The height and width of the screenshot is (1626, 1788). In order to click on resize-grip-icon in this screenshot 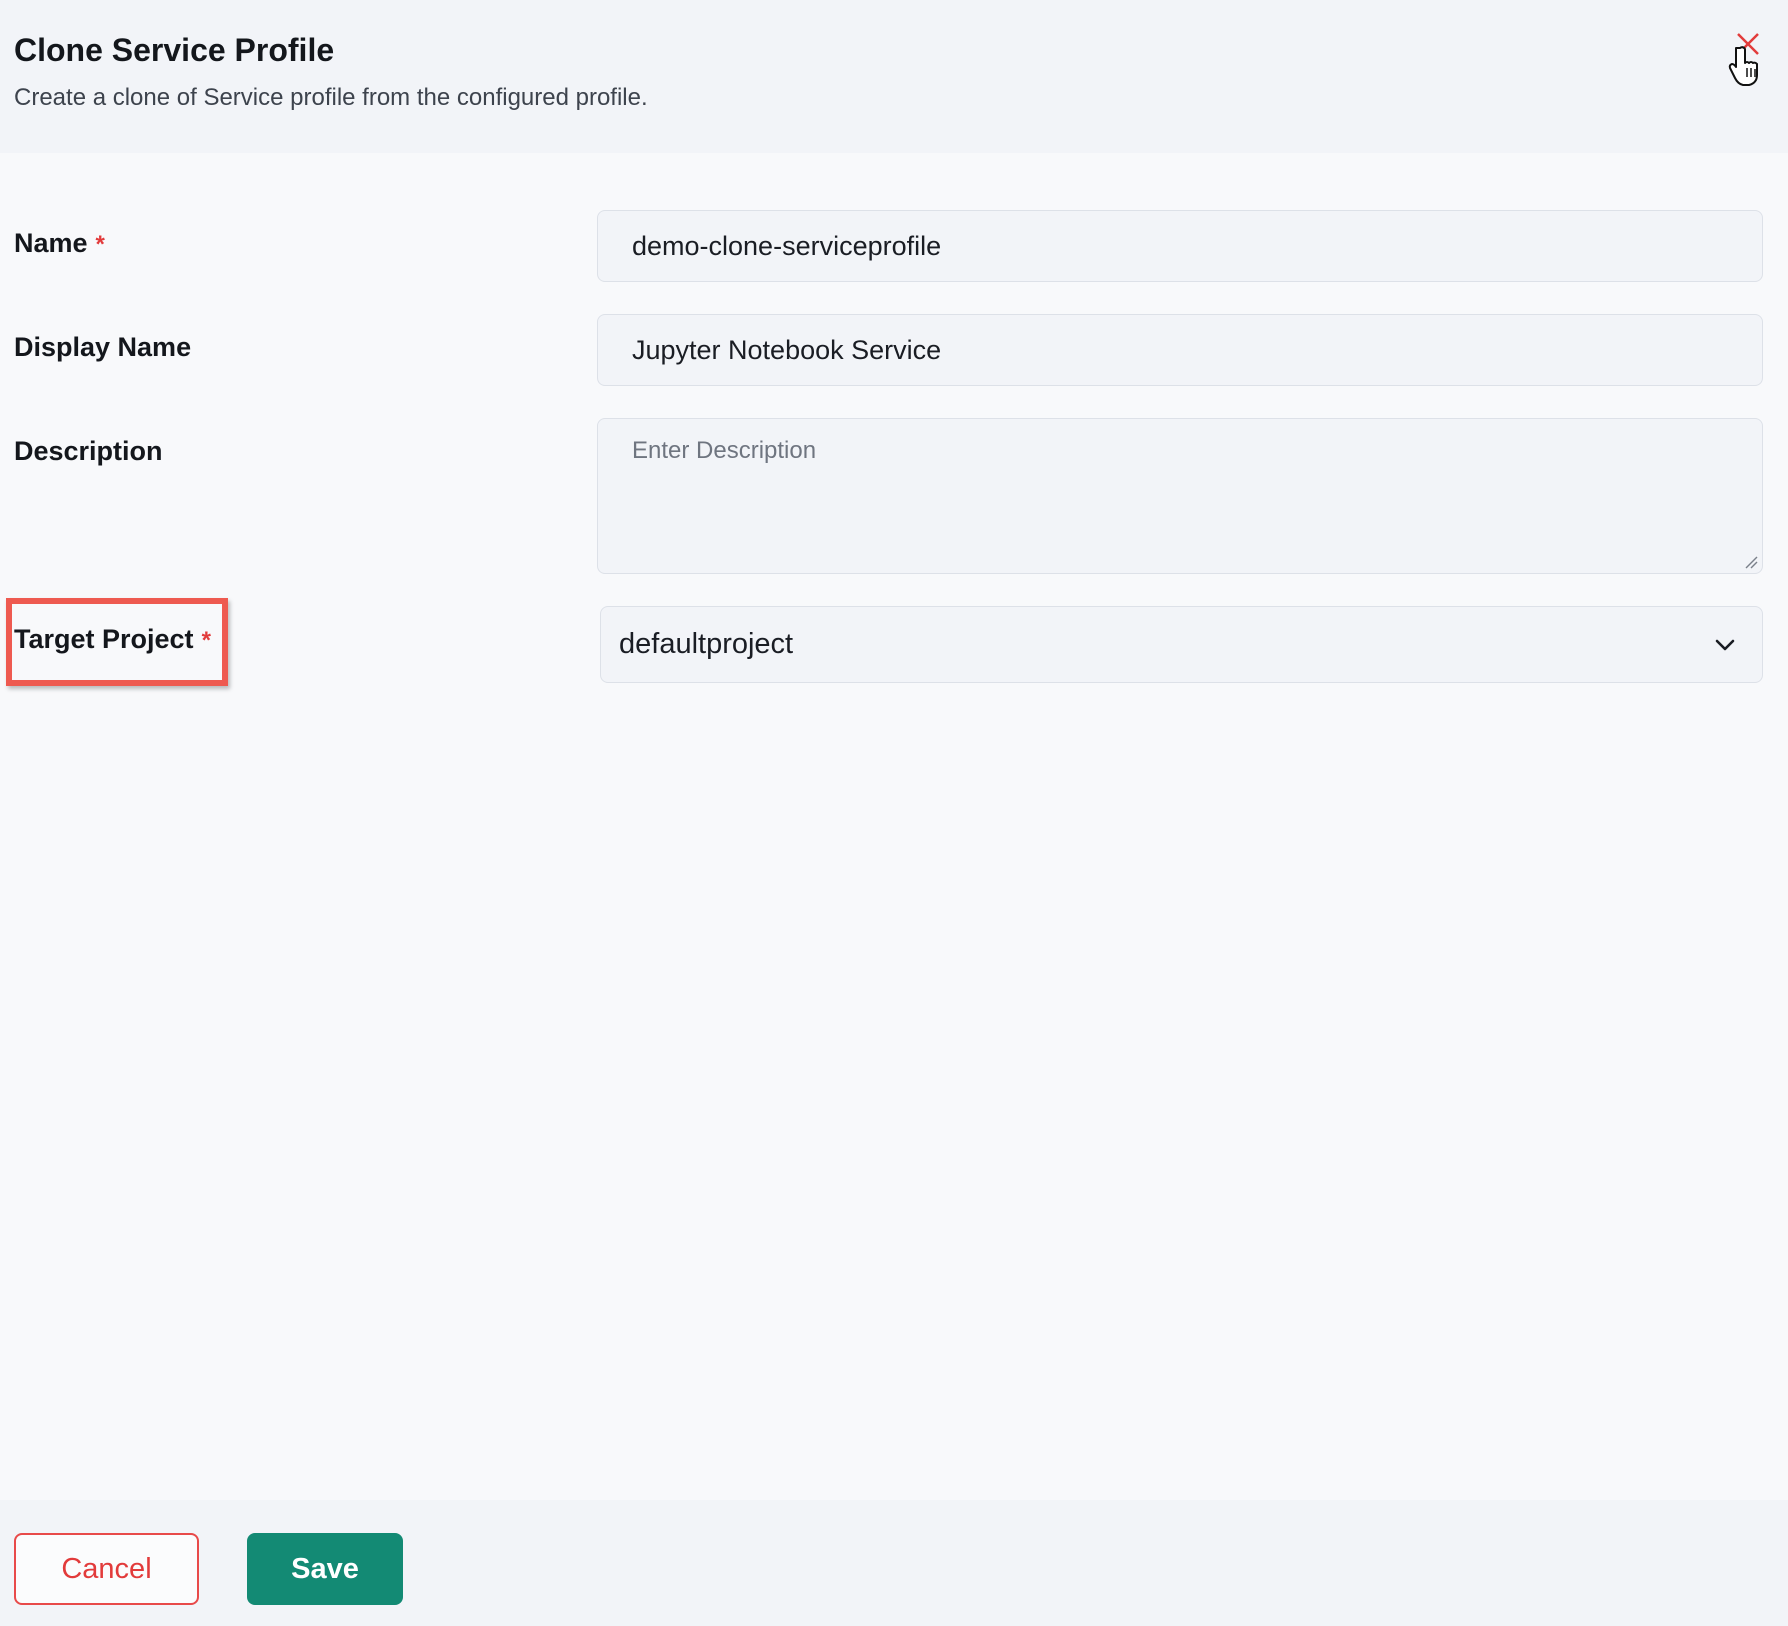, I will do `click(1751, 562)`.